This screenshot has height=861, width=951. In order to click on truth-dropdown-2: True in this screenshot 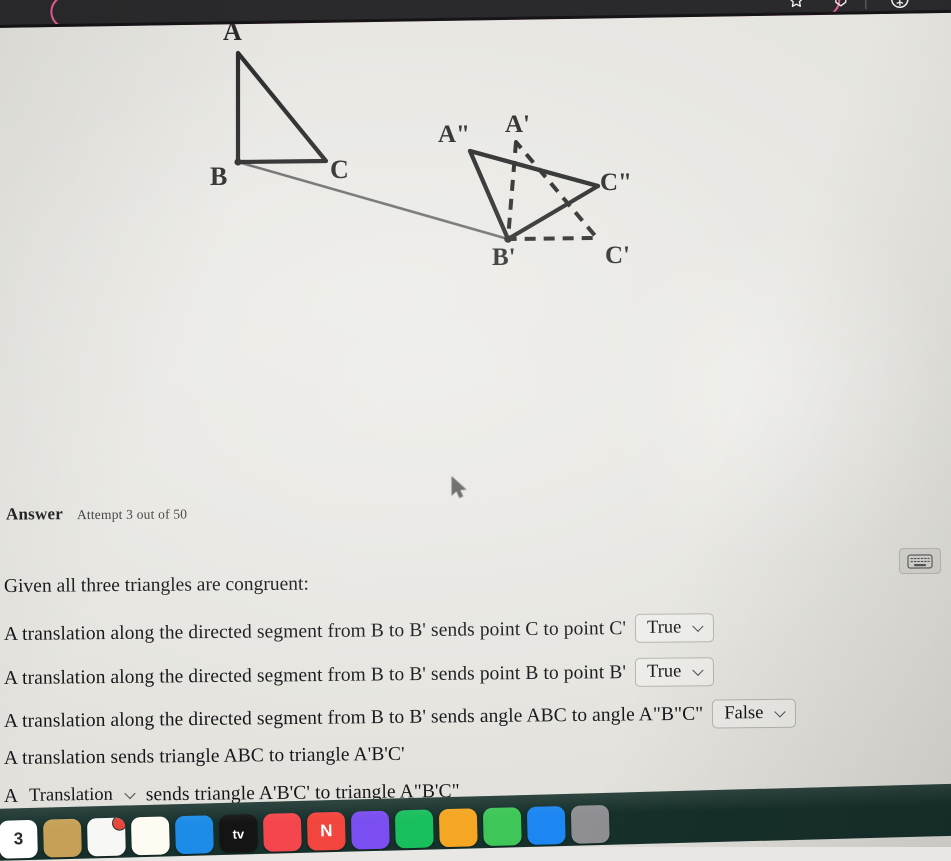, I will do `click(674, 672)`.